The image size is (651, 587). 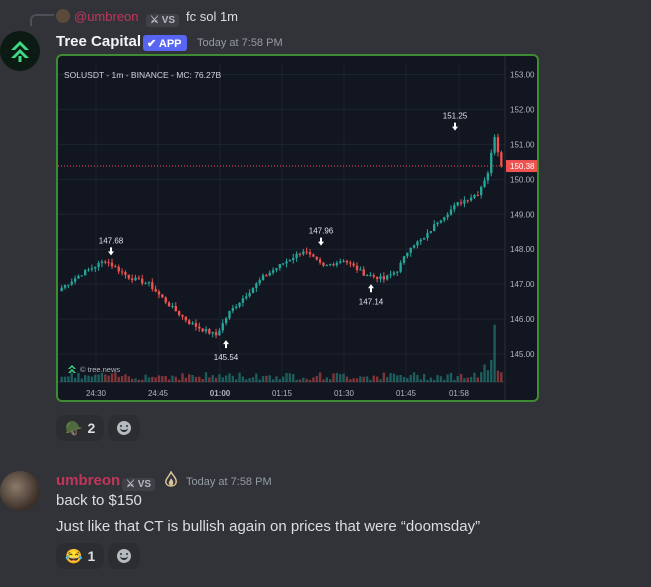 What do you see at coordinates (212, 16) in the screenshot?
I see `reply-text: fc sol 1m` at bounding box center [212, 16].